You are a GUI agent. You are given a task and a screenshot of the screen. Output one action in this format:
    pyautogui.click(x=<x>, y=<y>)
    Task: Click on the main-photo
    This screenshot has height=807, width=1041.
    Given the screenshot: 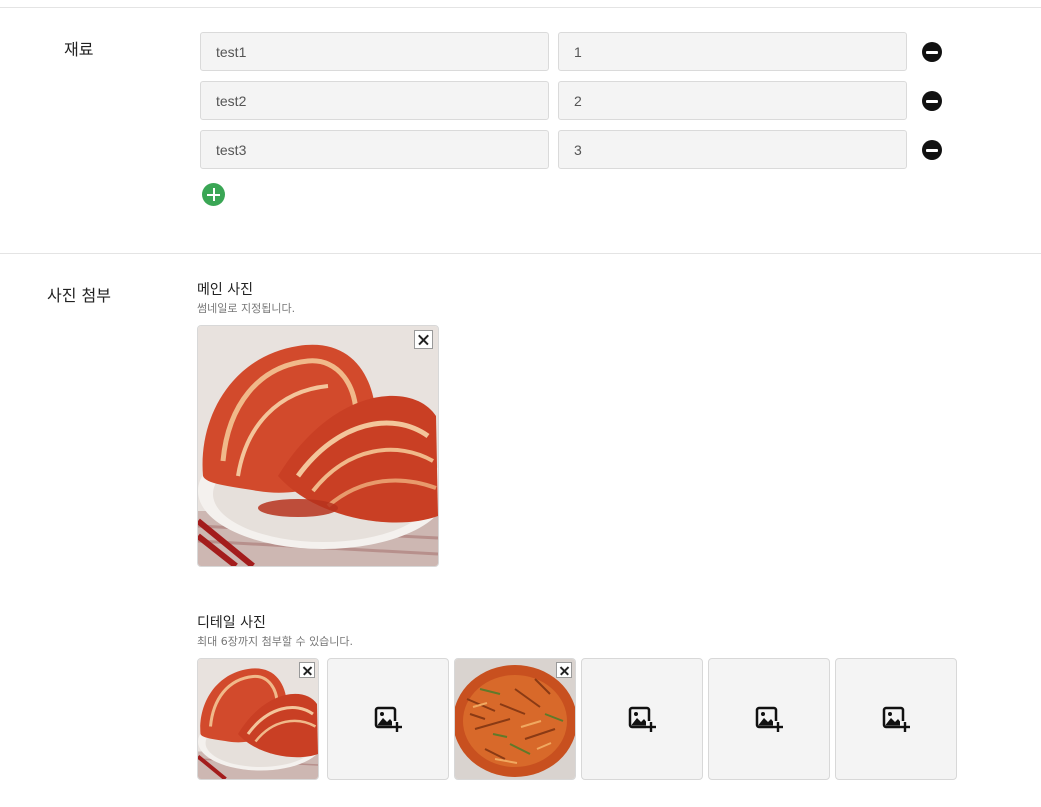 What is the action you would take?
    pyautogui.click(x=318, y=446)
    